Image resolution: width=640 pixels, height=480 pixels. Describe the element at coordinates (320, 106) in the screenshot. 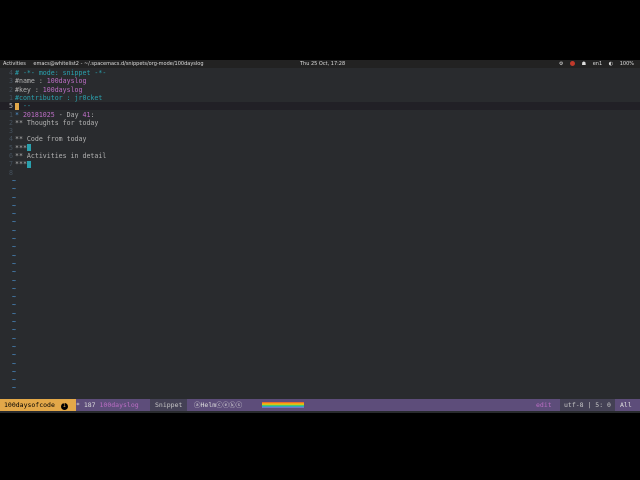

I see `editor-line: 5 --` at that location.